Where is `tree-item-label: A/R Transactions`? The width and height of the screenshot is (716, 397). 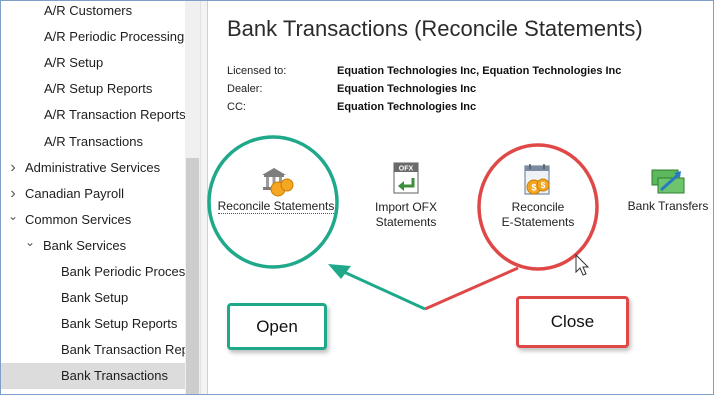 tree-item-label: A/R Transactions is located at coordinates (93, 141).